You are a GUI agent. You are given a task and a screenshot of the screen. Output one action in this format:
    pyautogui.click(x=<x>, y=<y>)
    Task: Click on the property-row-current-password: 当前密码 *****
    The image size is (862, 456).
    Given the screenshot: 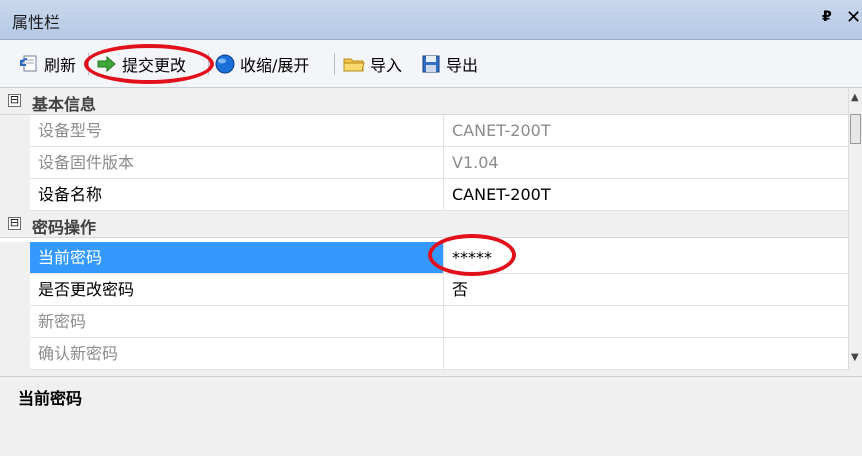 What is the action you would take?
    pyautogui.click(x=424, y=258)
    